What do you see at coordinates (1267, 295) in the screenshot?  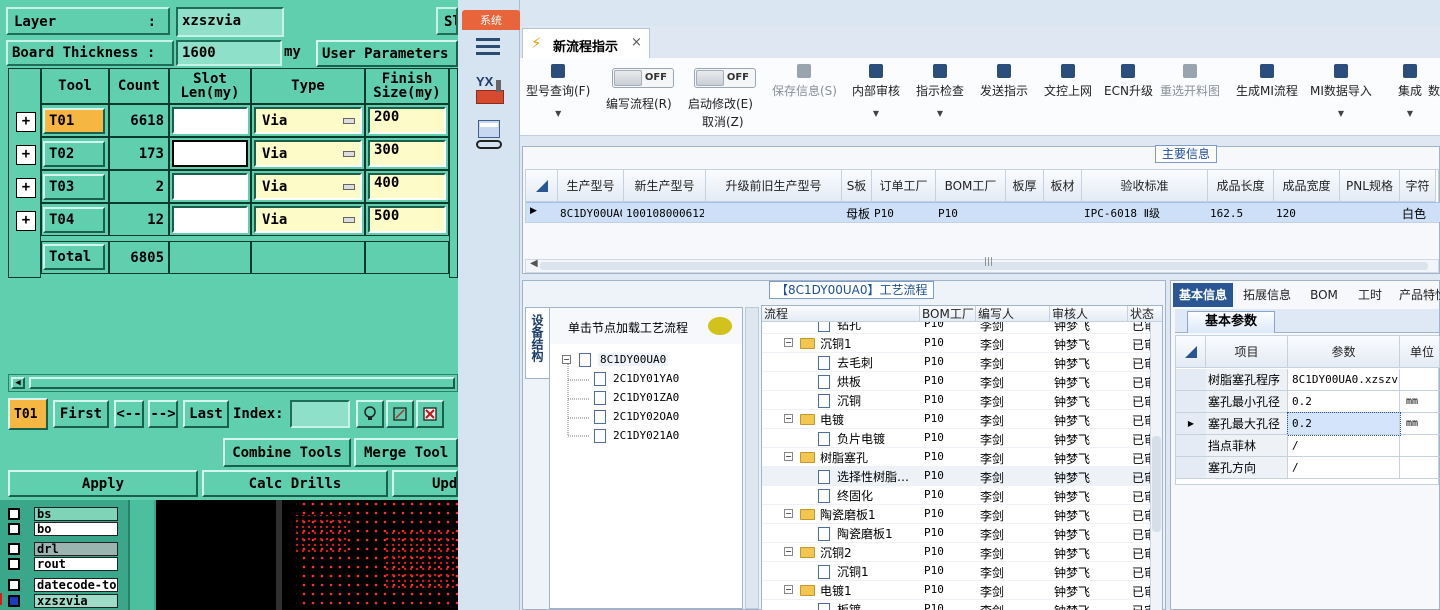 I see `detail-tab: 拓展信息` at bounding box center [1267, 295].